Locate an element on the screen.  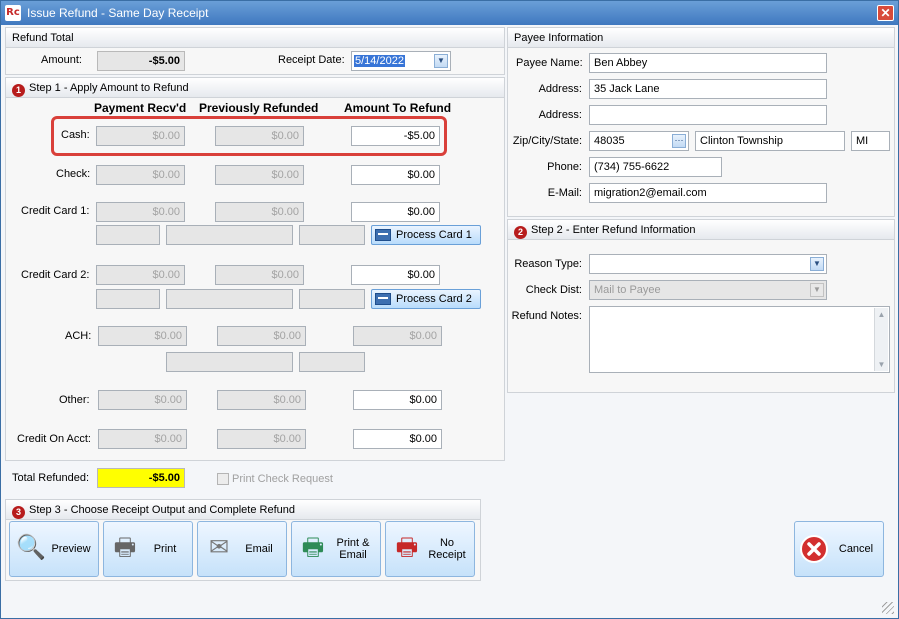
cancel-button: Cancel is located at coordinates (839, 549).